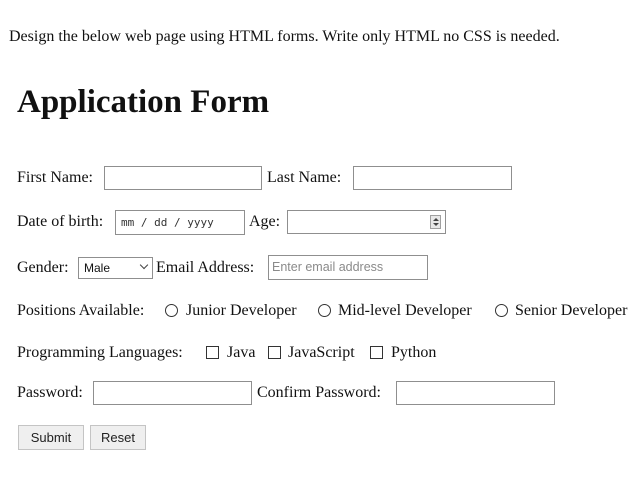  What do you see at coordinates (376, 352) in the screenshot?
I see `checkbox-python` at bounding box center [376, 352].